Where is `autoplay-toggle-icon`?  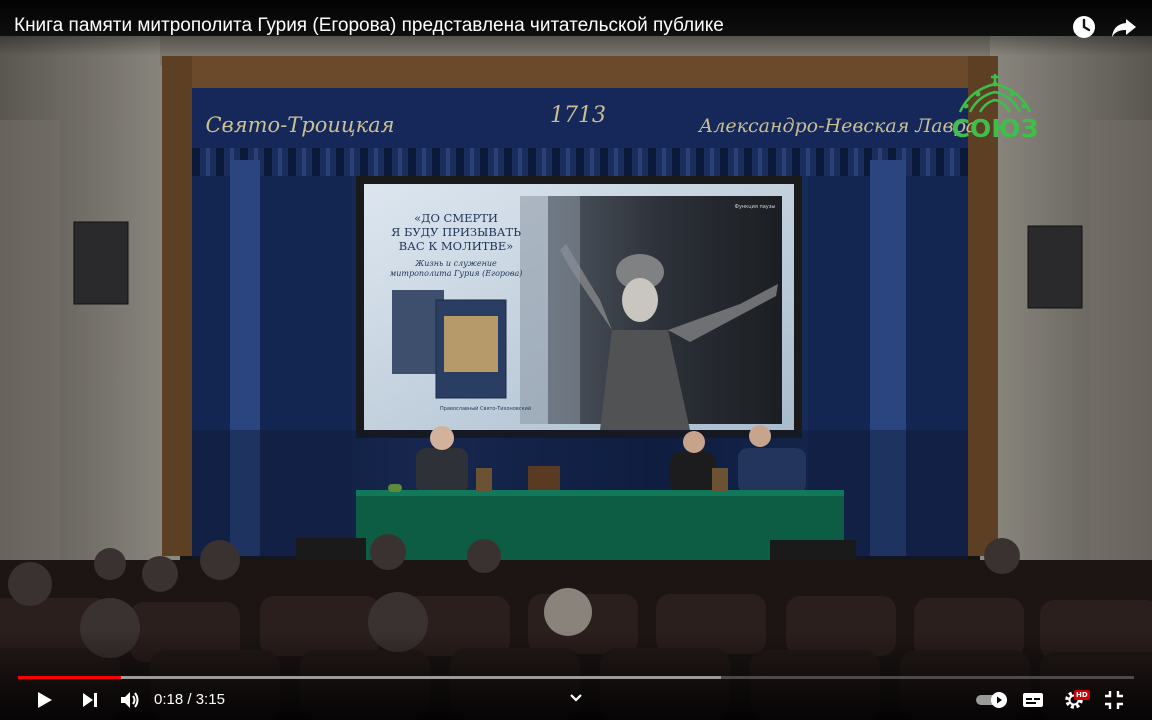
autoplay-toggle-icon is located at coordinates (991, 700).